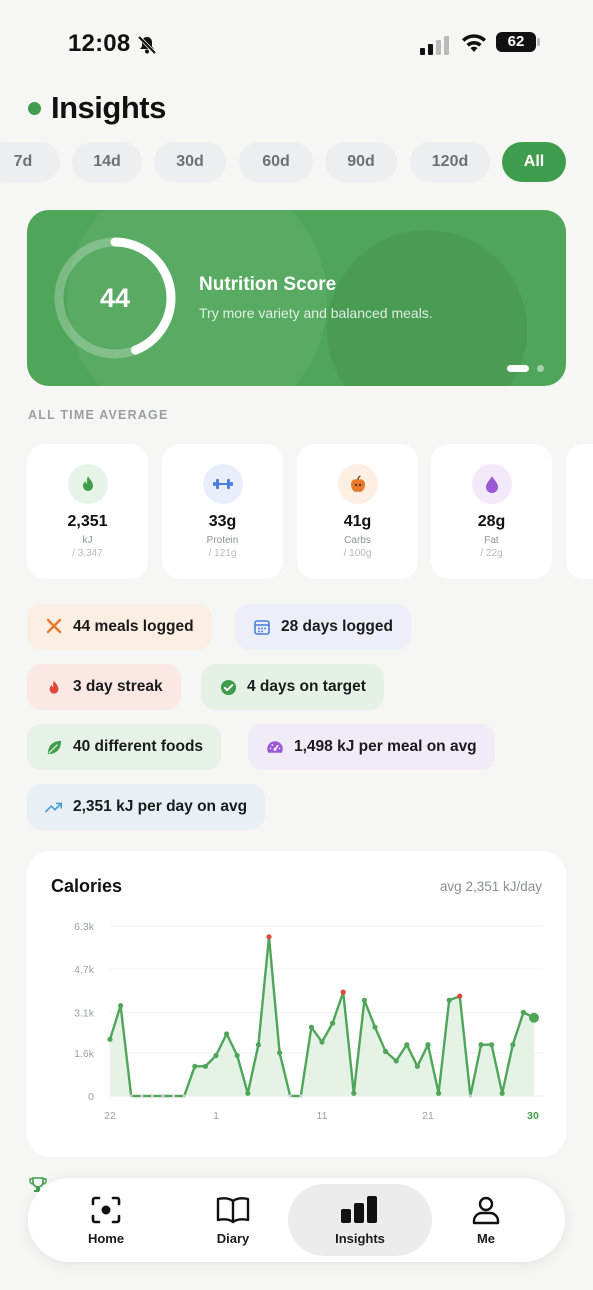 This screenshot has height=1290, width=593. What do you see at coordinates (534, 162) in the screenshot?
I see `range-chip-all: All` at bounding box center [534, 162].